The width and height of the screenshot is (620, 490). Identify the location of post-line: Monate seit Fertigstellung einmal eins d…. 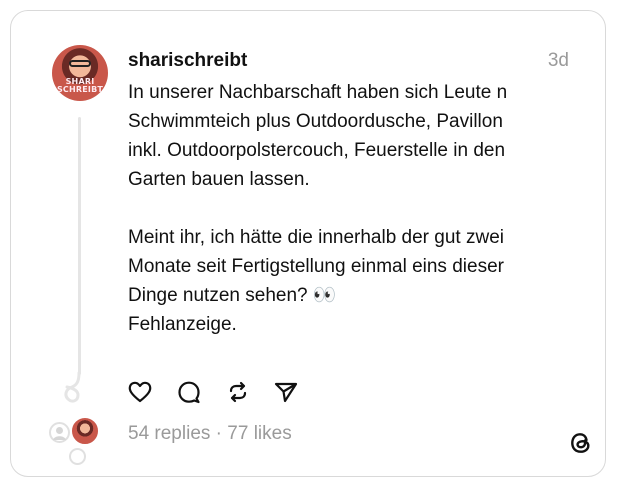
(316, 266).